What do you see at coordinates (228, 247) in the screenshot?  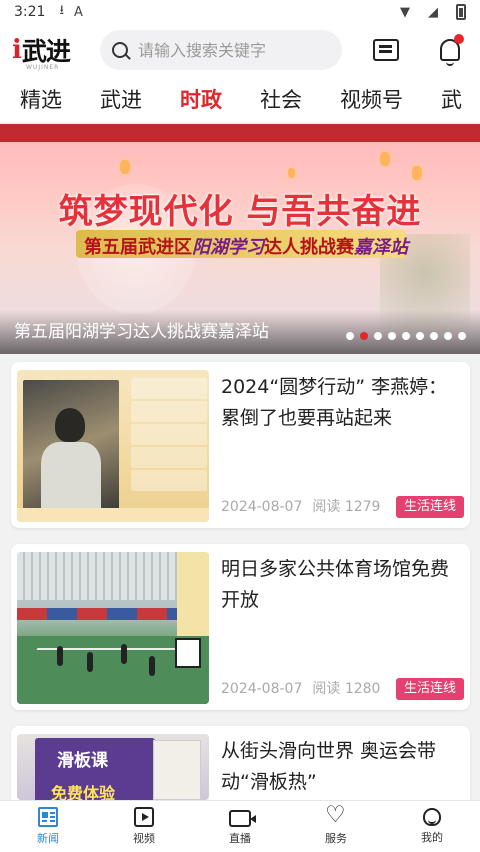 I see `banner-subhead-highlight: 阳湖学习` at bounding box center [228, 247].